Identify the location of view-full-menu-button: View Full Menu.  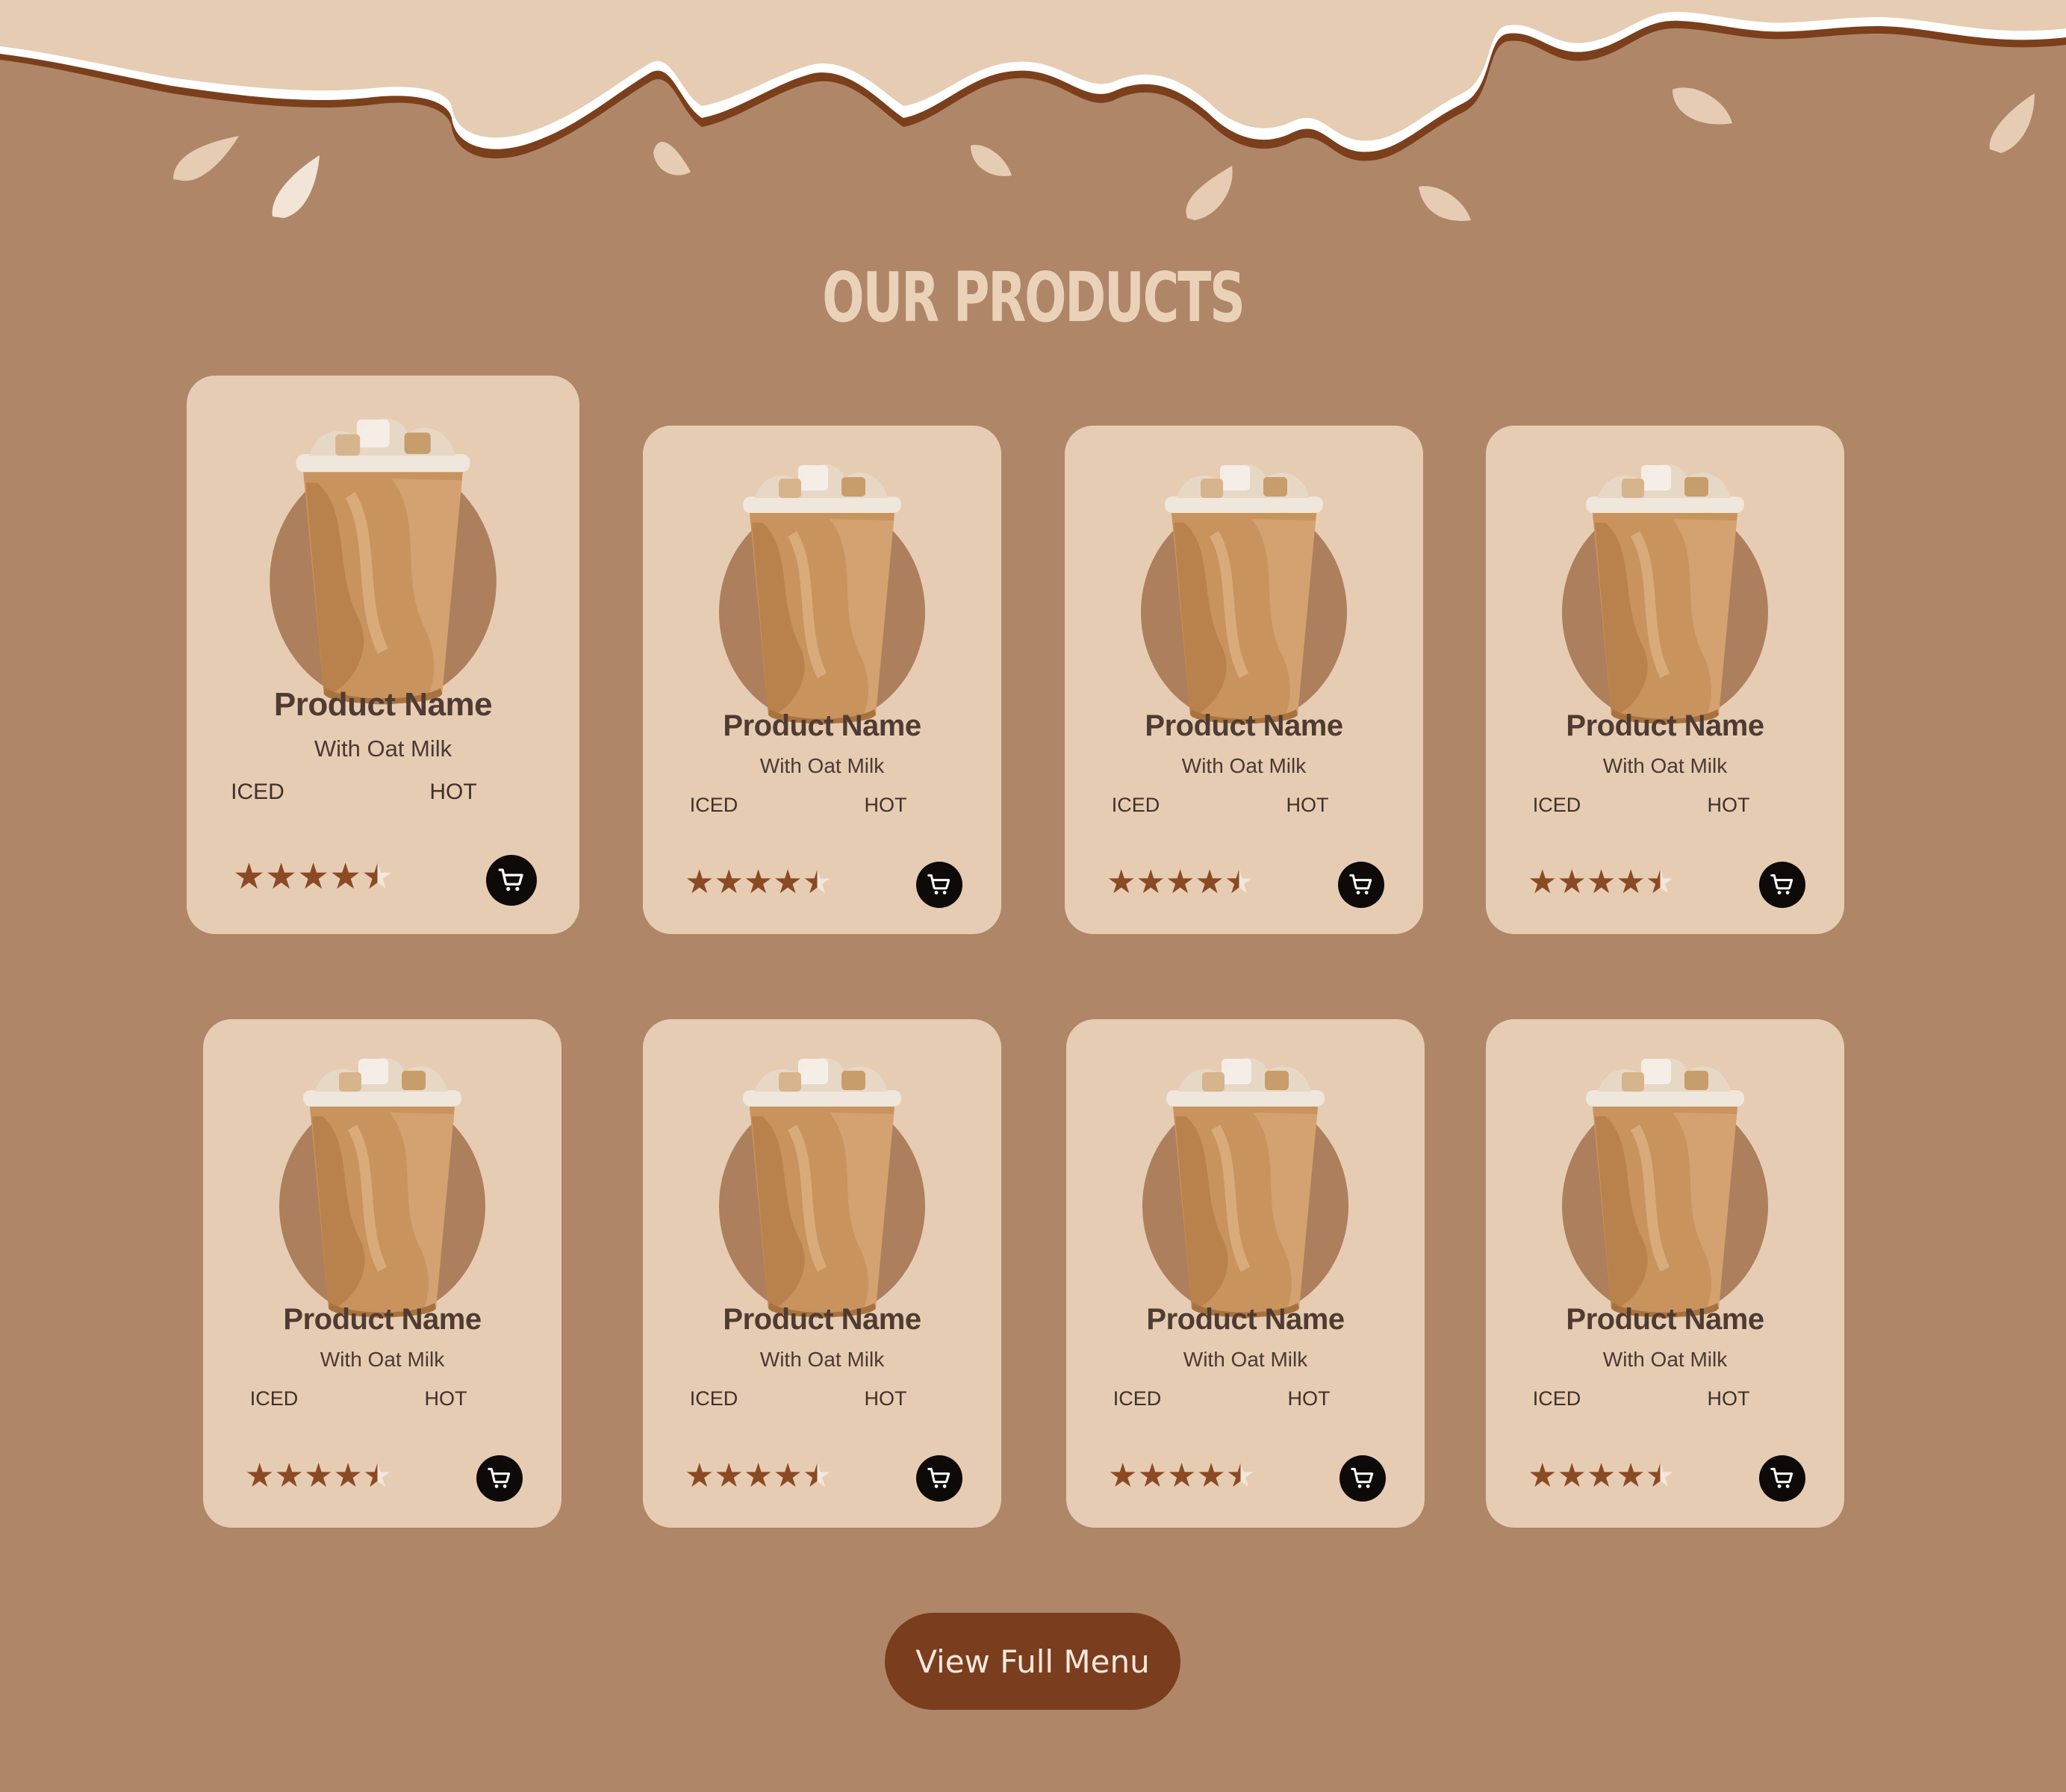
(1032, 1661).